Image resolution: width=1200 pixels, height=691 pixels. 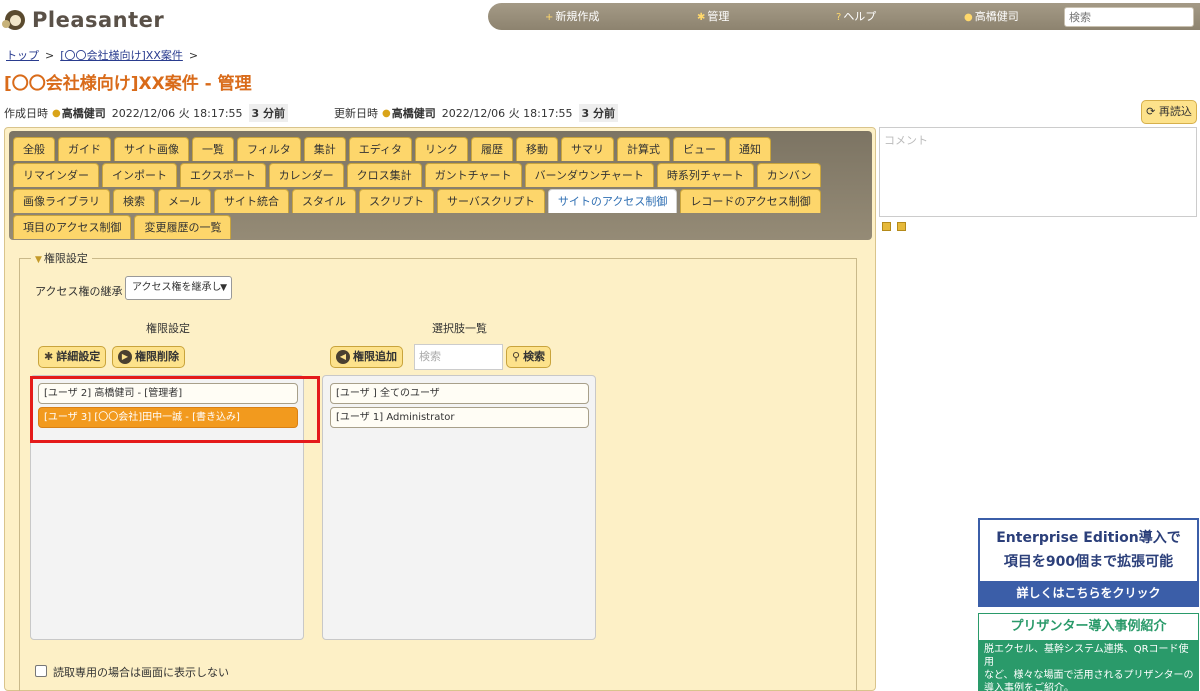 What do you see at coordinates (549, 17) in the screenshot?
I see `plus-icon: +` at bounding box center [549, 17].